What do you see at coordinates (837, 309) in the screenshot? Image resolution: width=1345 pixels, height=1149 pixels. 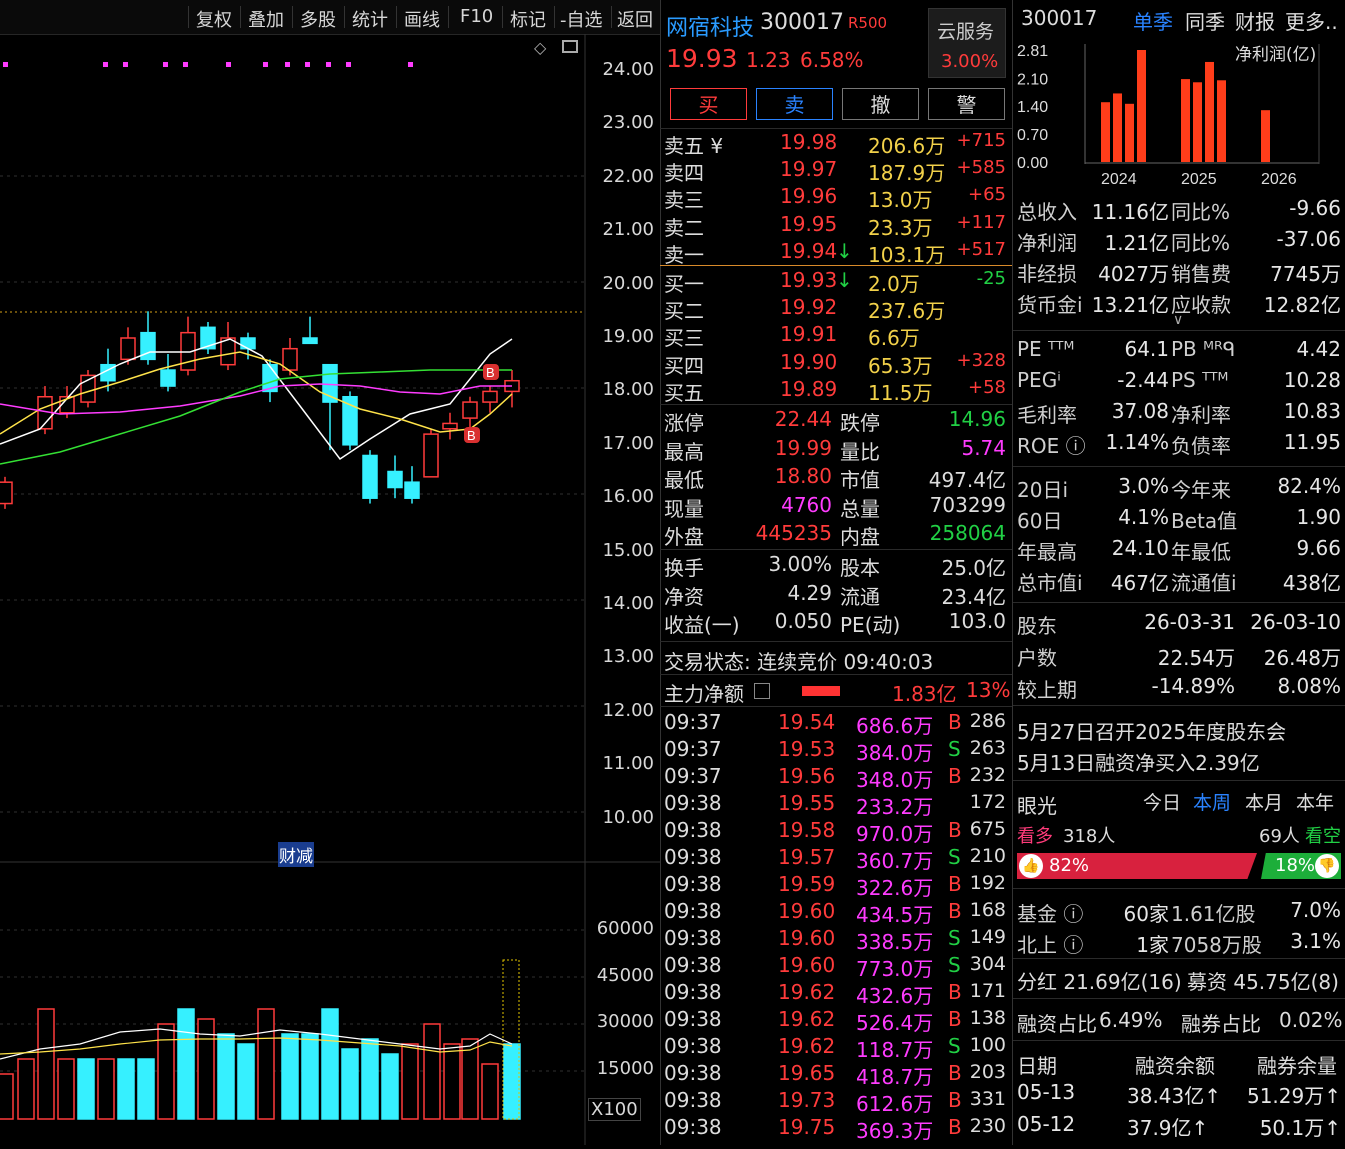 I see `orderbook-row: 买二 19.92 237.6万` at bounding box center [837, 309].